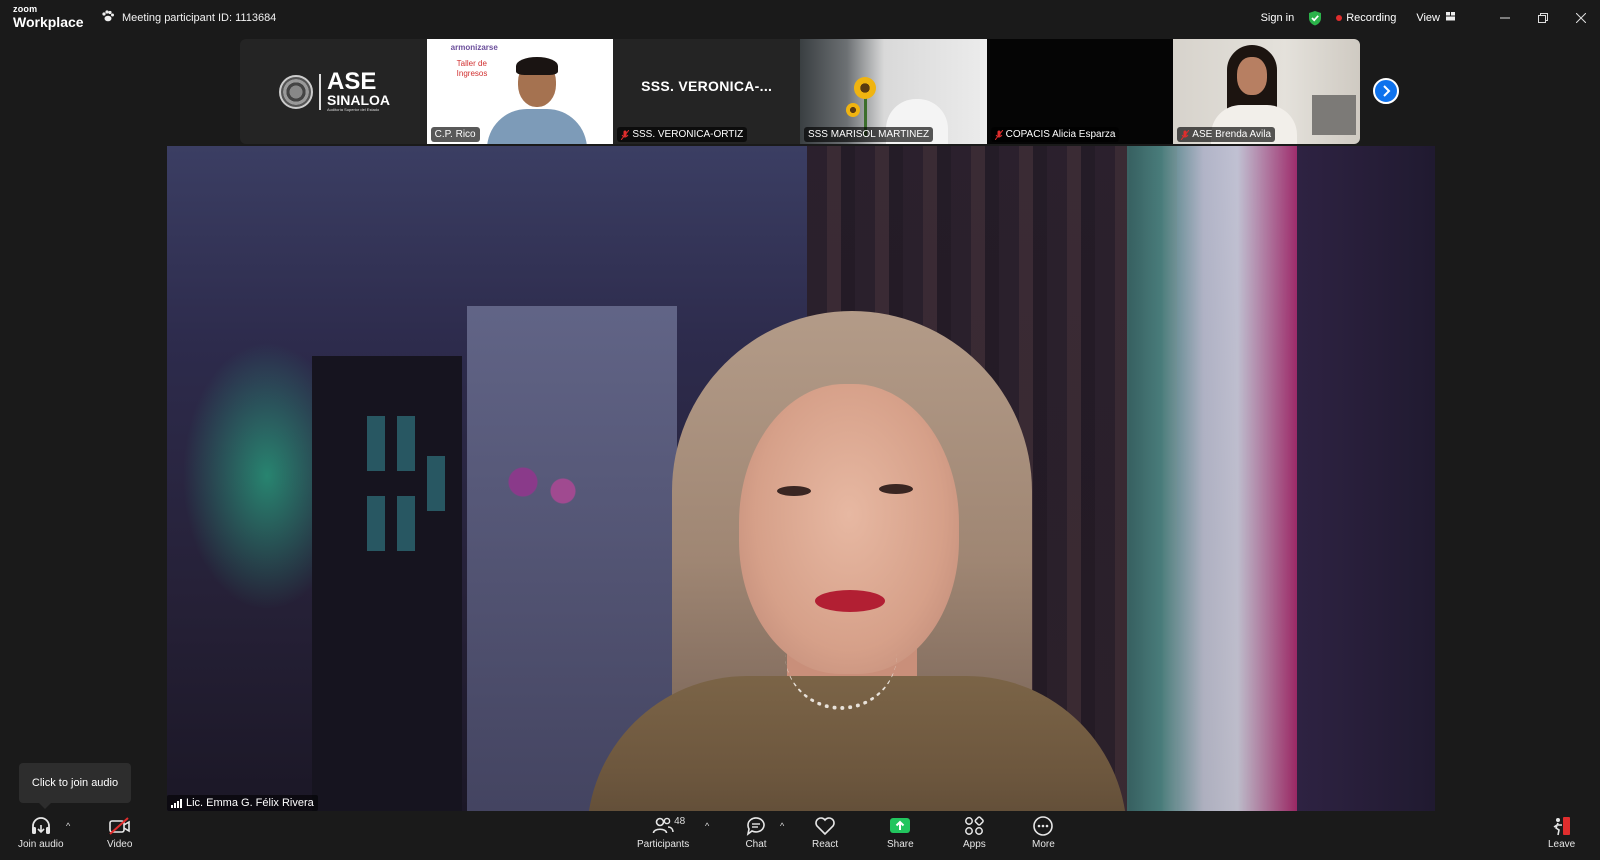 Image resolution: width=1600 pixels, height=860 pixels. What do you see at coordinates (688, 134) in the screenshot?
I see `participant-name: SSS. VERONICA-ORTIZ` at bounding box center [688, 134].